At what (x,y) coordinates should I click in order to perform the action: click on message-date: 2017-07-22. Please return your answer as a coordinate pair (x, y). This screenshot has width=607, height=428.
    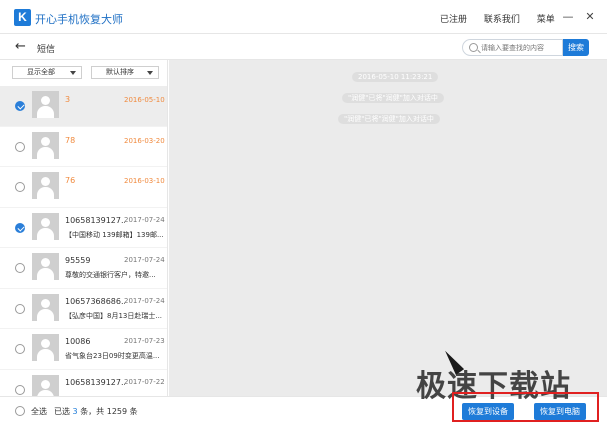
    Looking at the image, I should click on (144, 381).